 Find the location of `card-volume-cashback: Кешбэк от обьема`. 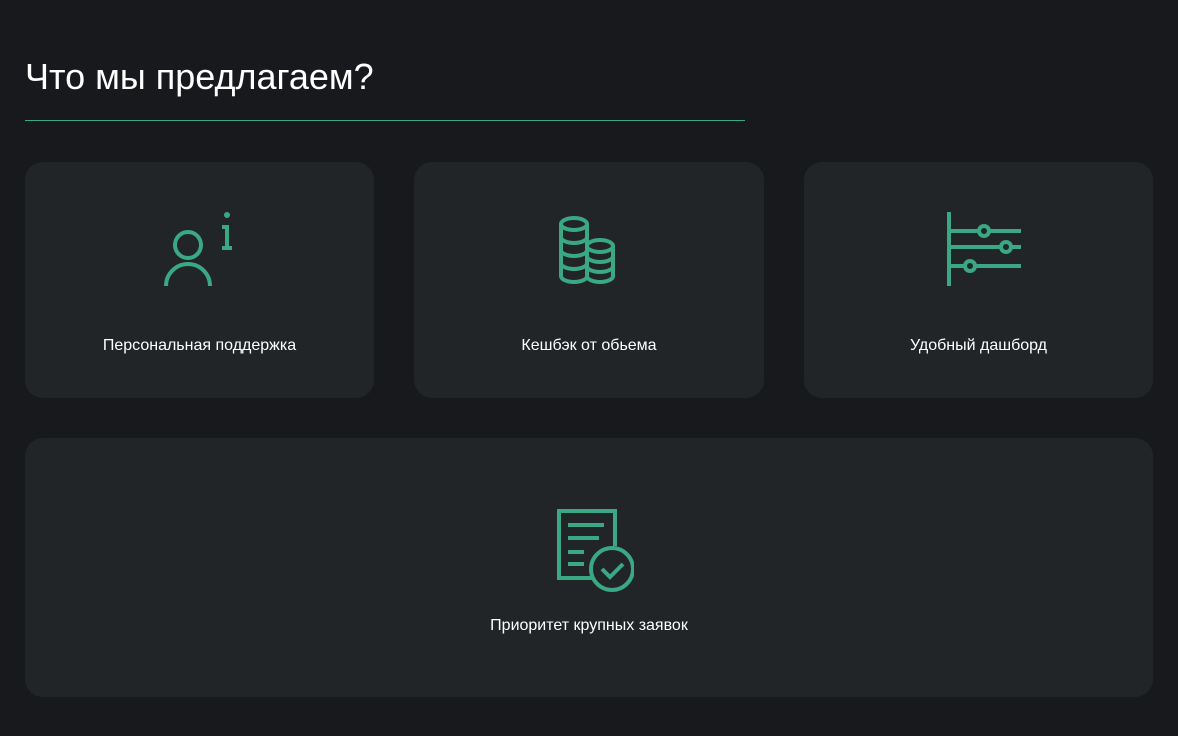

card-volume-cashback: Кешбэк от обьема is located at coordinates (589, 280).